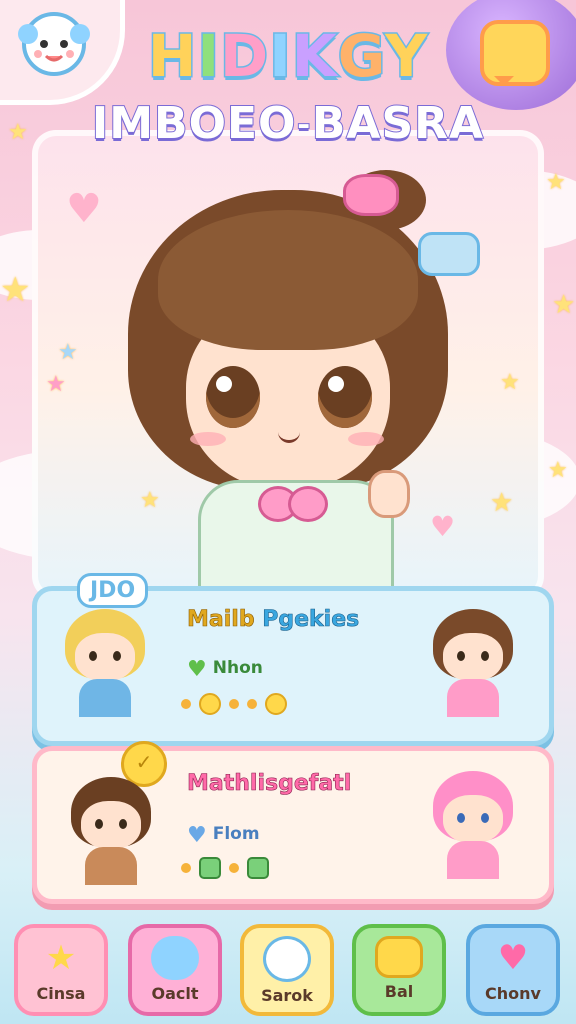  What do you see at coordinates (105, 663) in the screenshot?
I see `chibi-blonde` at bounding box center [105, 663].